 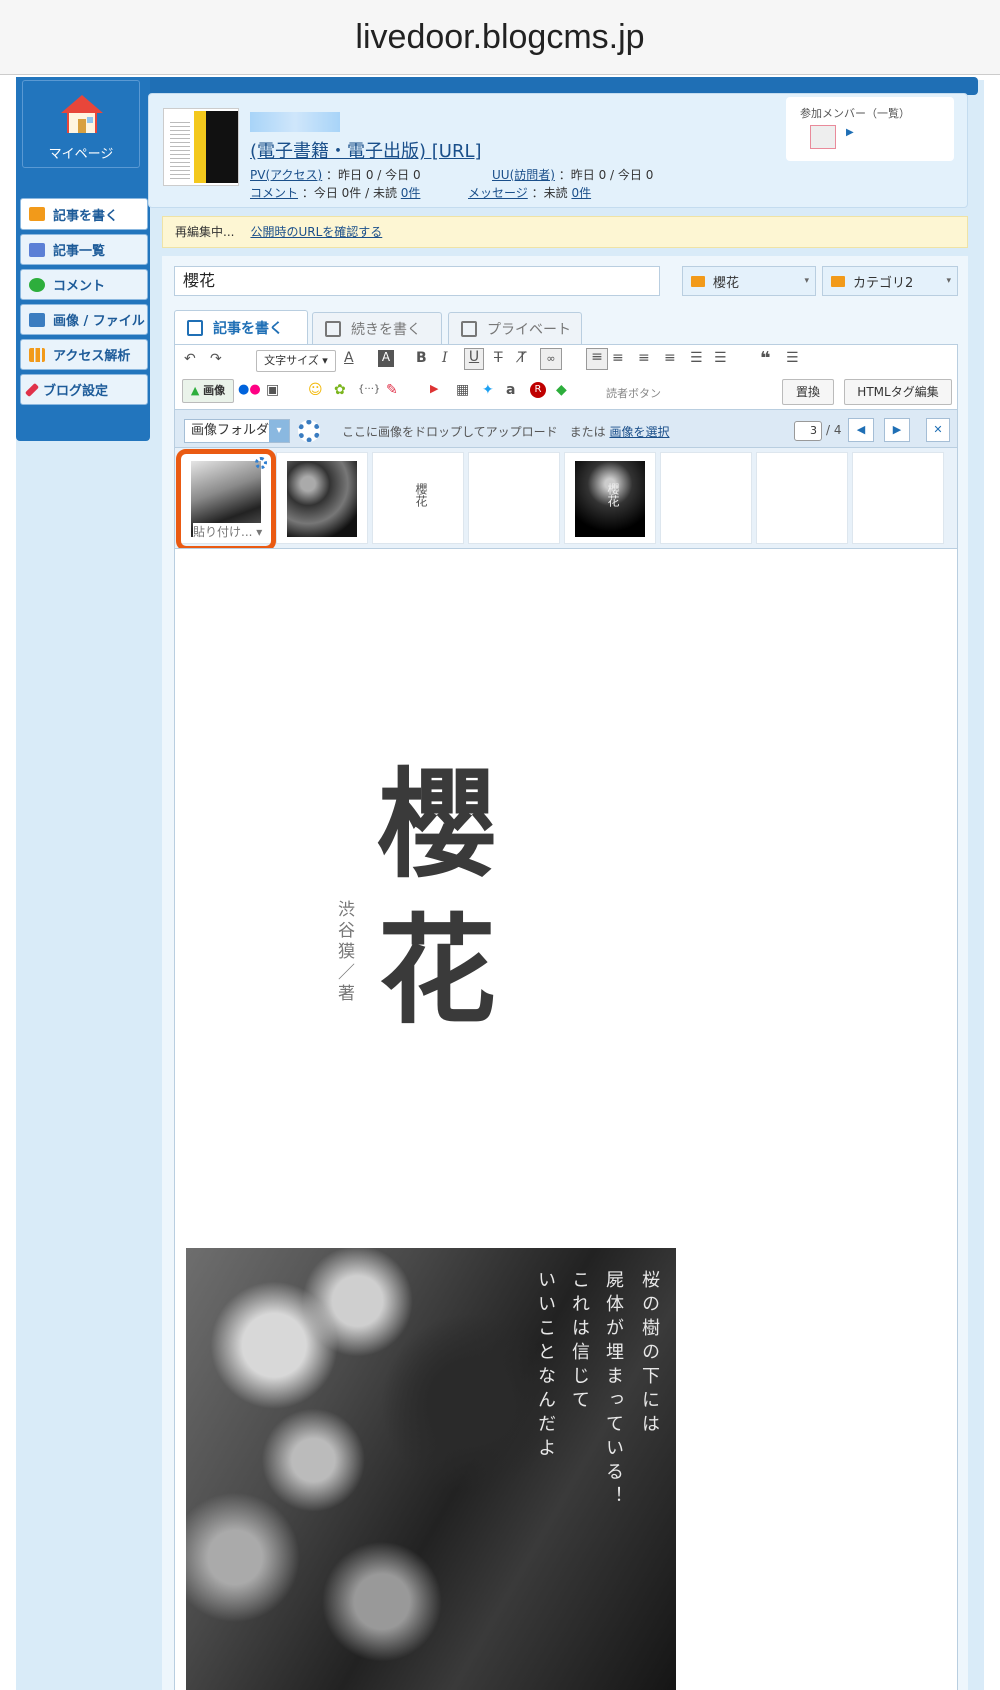 I want to click on emoji-icon: ☺, so click(x=315, y=390).